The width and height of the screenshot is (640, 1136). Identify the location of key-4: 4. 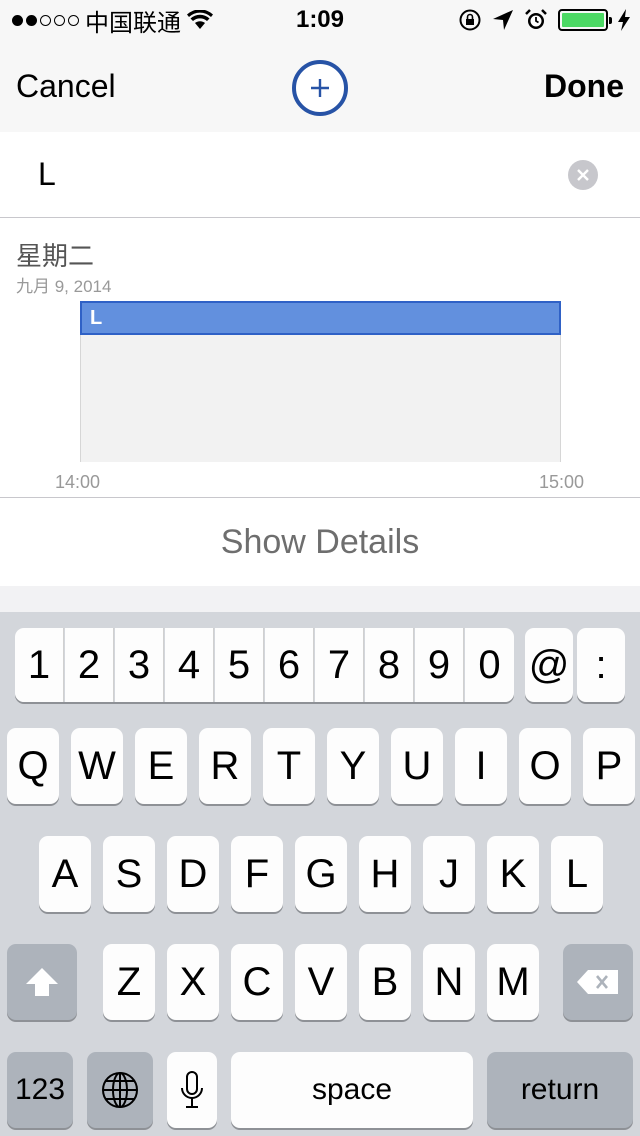
(189, 665).